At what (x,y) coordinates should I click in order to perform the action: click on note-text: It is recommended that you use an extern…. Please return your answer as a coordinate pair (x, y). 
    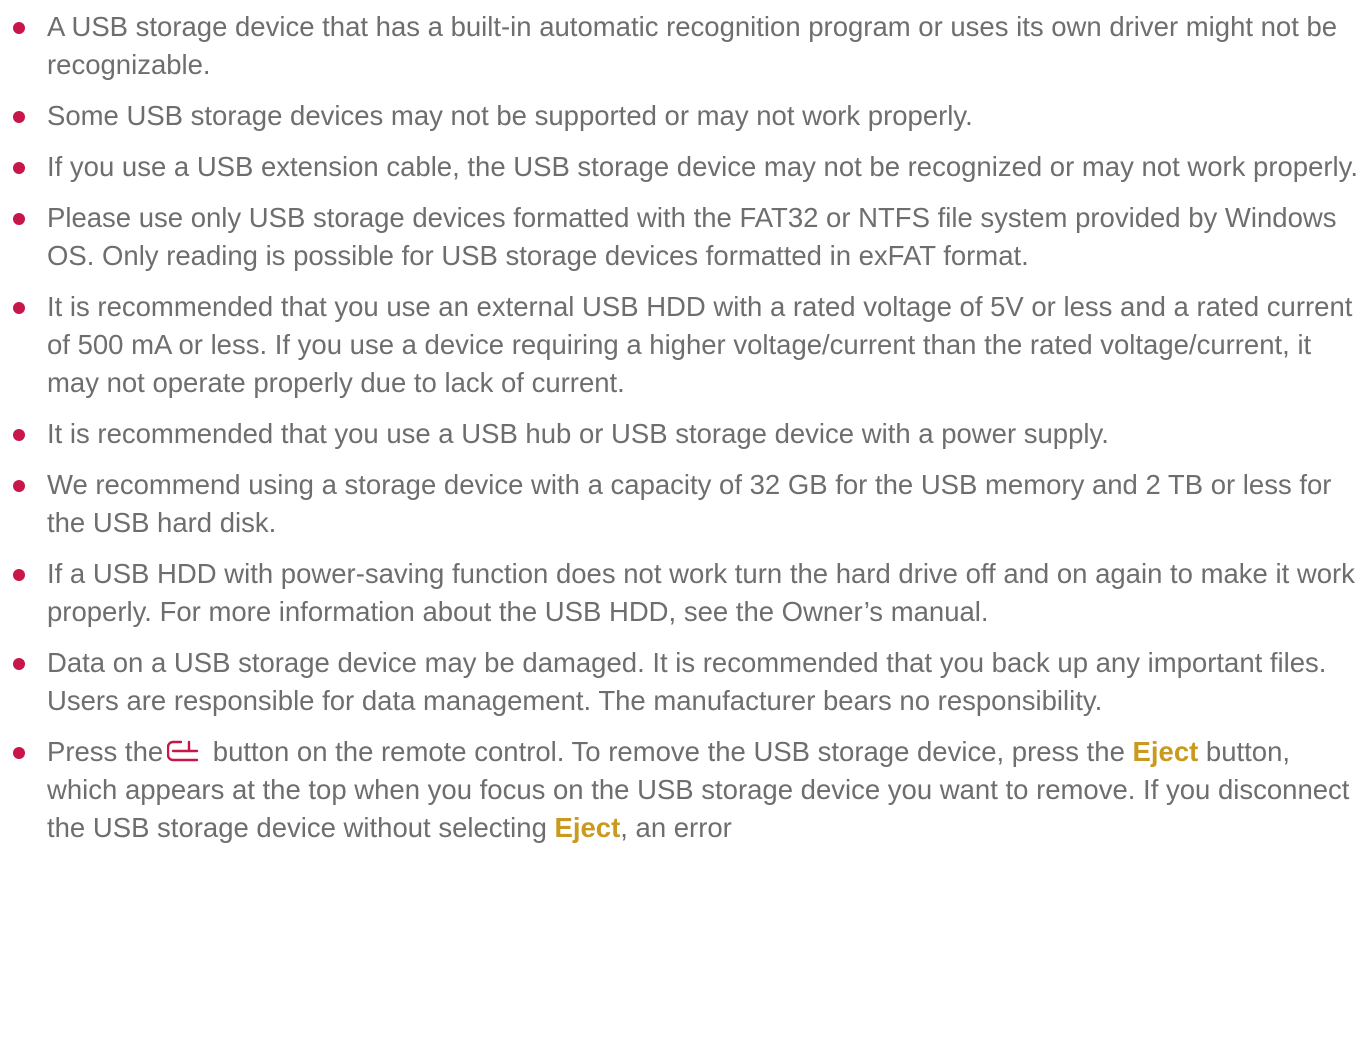
    Looking at the image, I should click on (700, 344).